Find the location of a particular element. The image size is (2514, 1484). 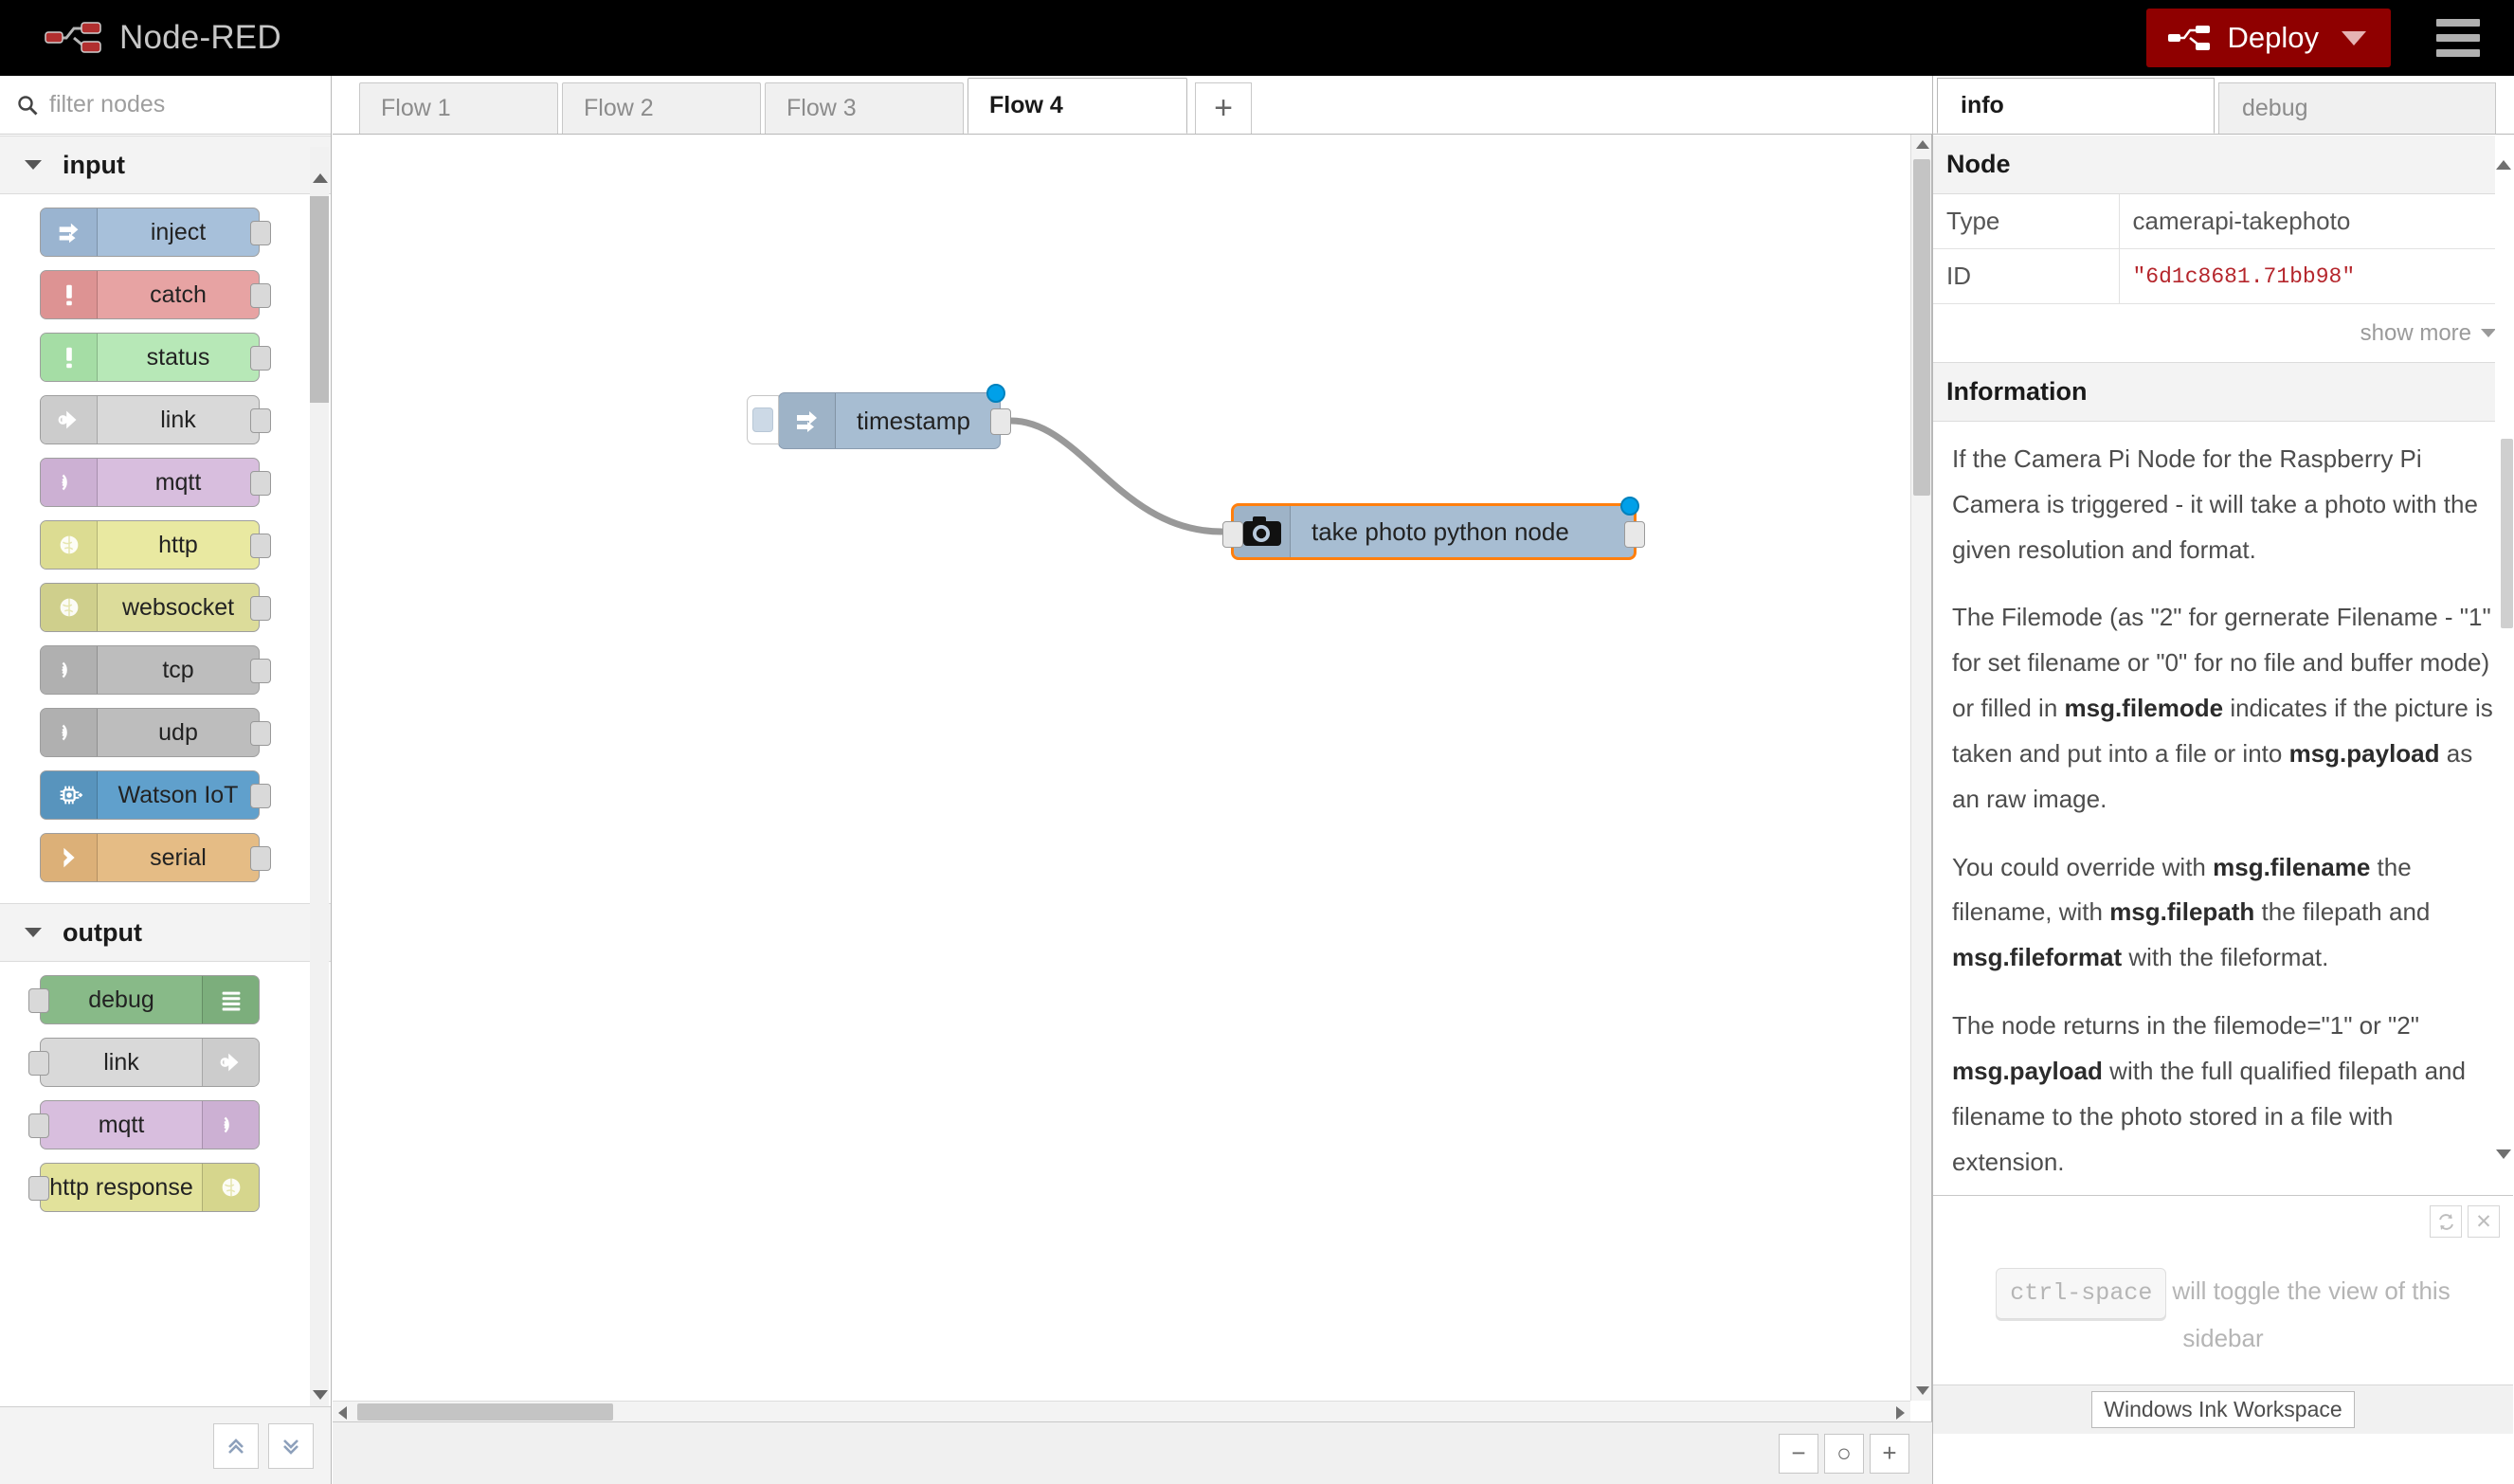

sidebar-scrollbar-thumb is located at coordinates (2507, 533).